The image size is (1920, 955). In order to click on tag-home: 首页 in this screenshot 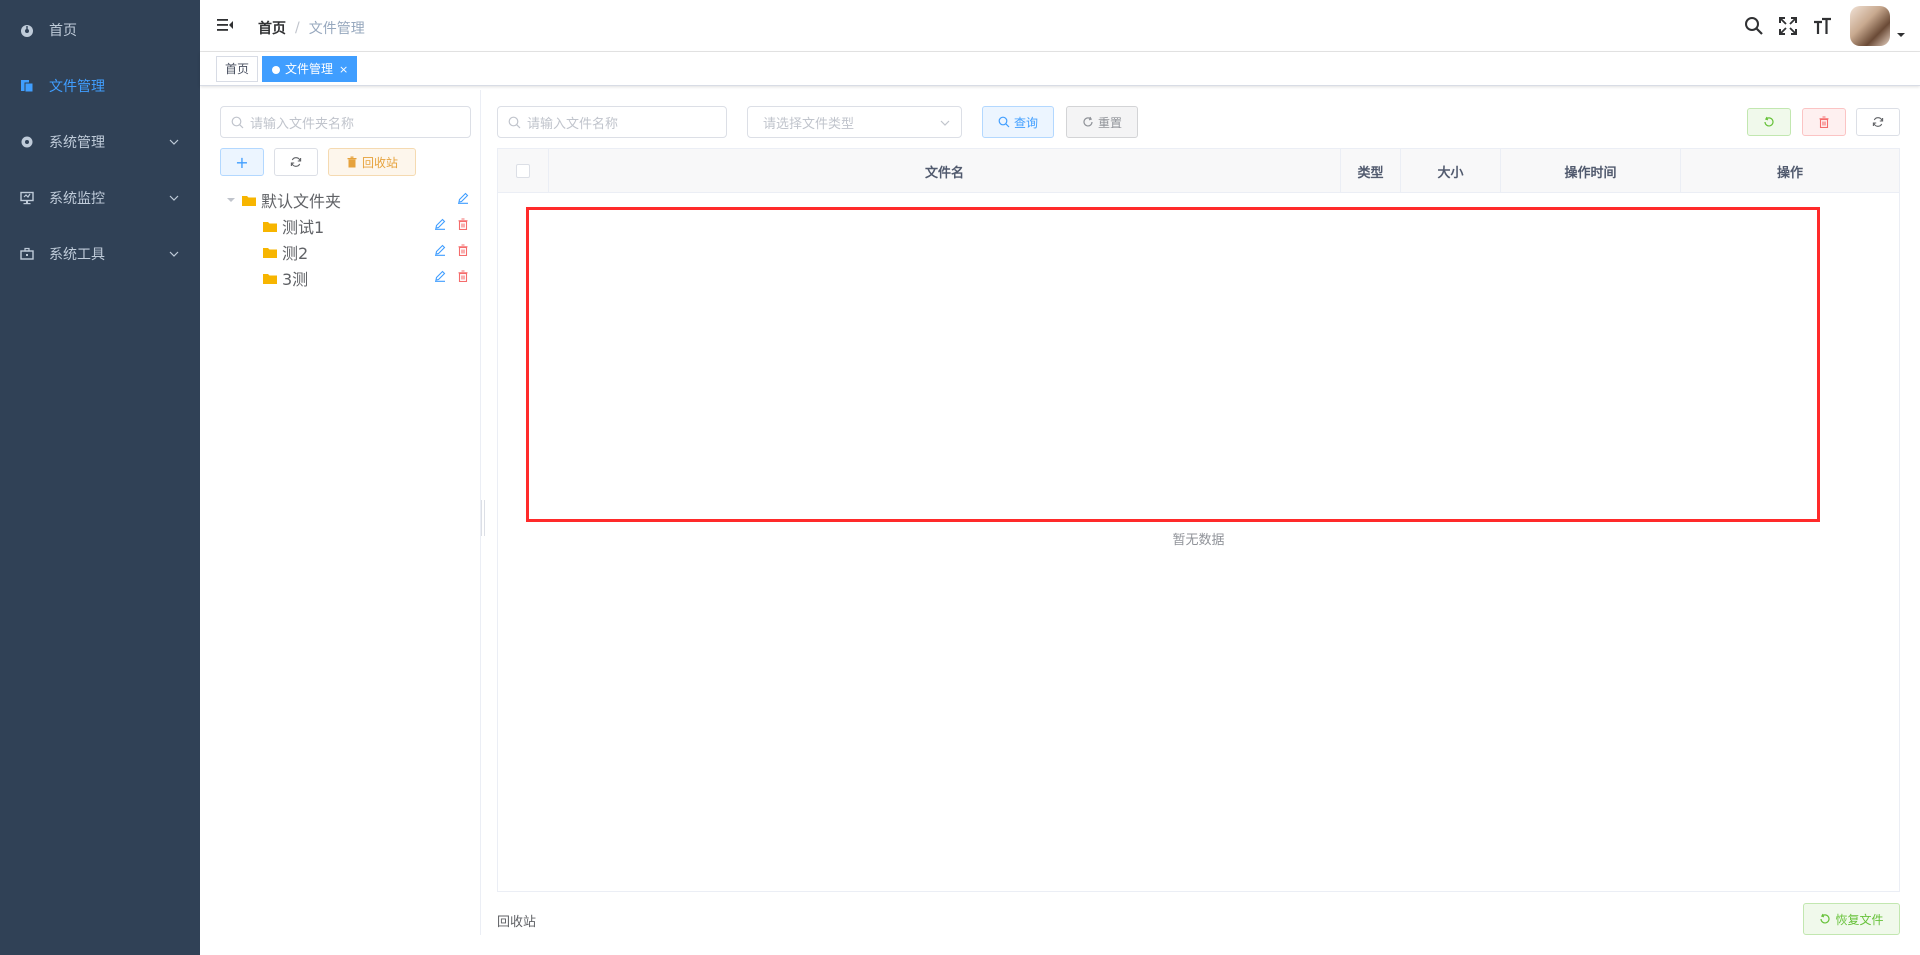, I will do `click(237, 69)`.